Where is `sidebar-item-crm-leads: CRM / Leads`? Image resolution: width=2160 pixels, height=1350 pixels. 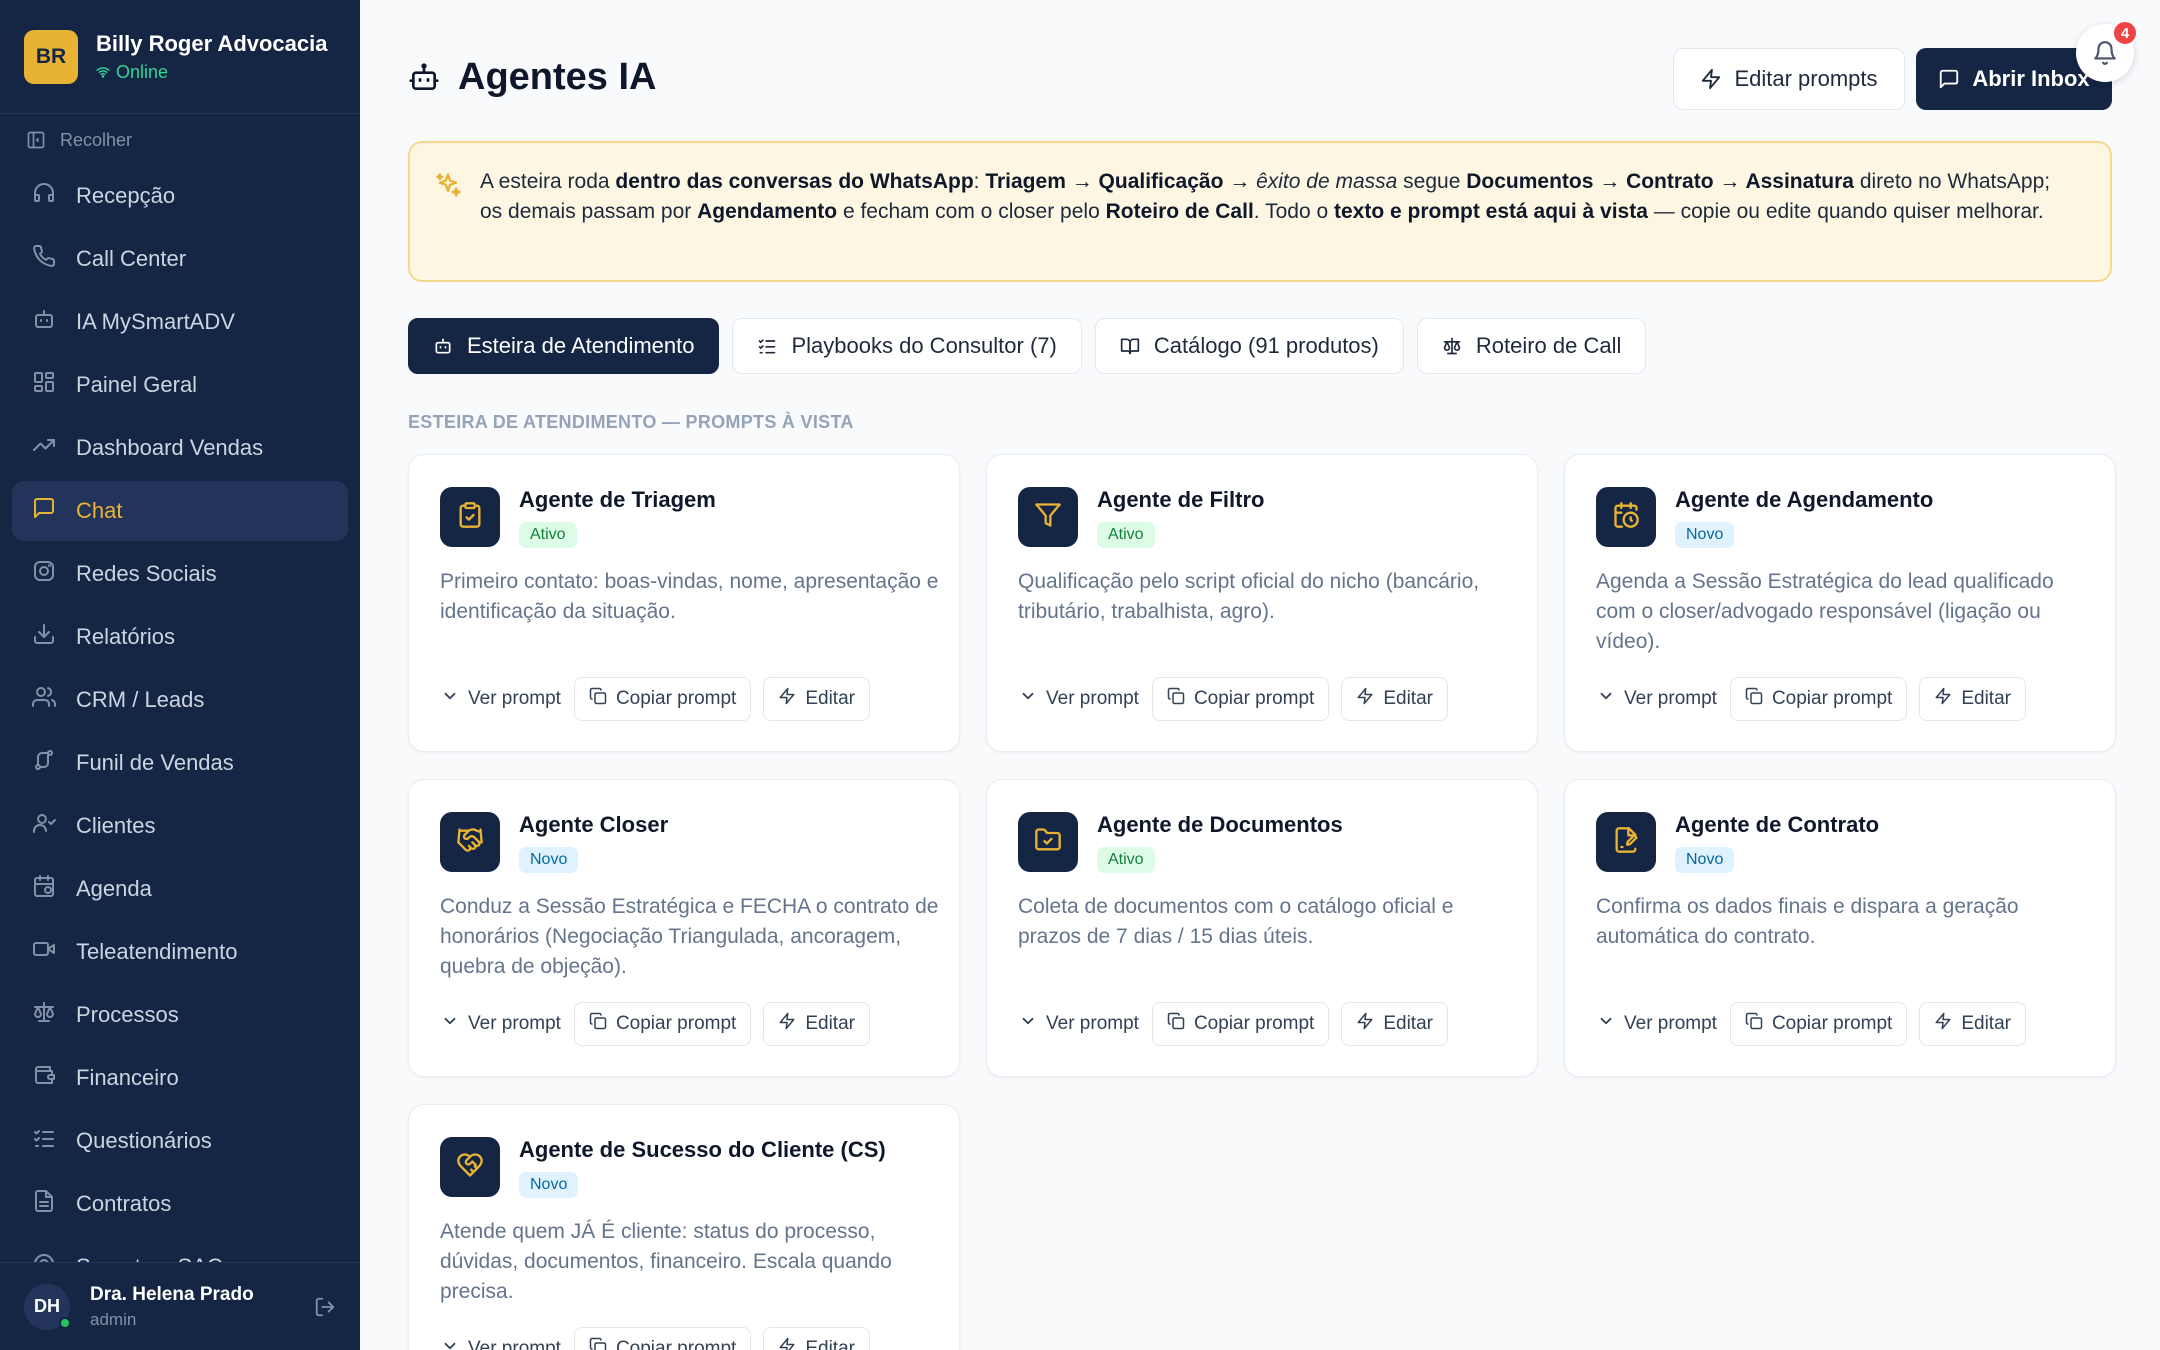 sidebar-item-crm-leads: CRM / Leads is located at coordinates (180, 700).